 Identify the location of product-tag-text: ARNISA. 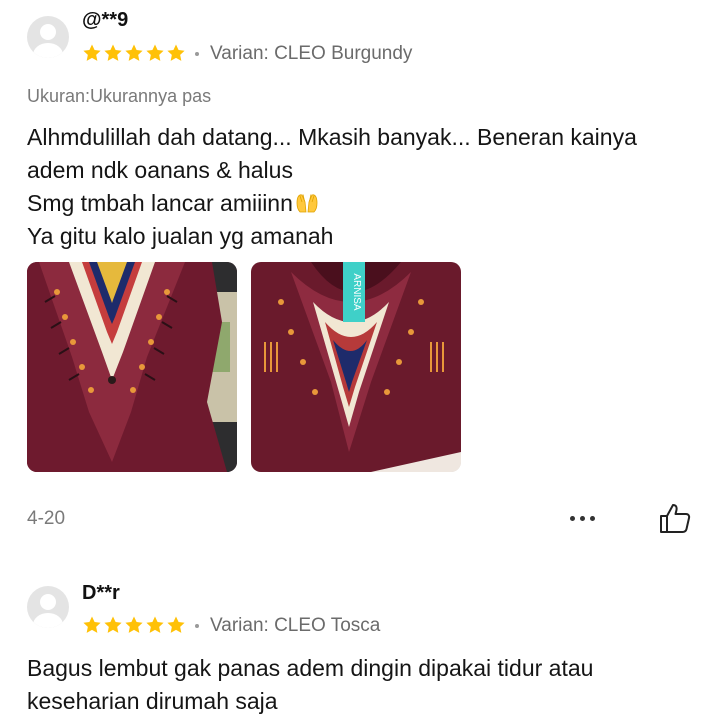
(356, 292).